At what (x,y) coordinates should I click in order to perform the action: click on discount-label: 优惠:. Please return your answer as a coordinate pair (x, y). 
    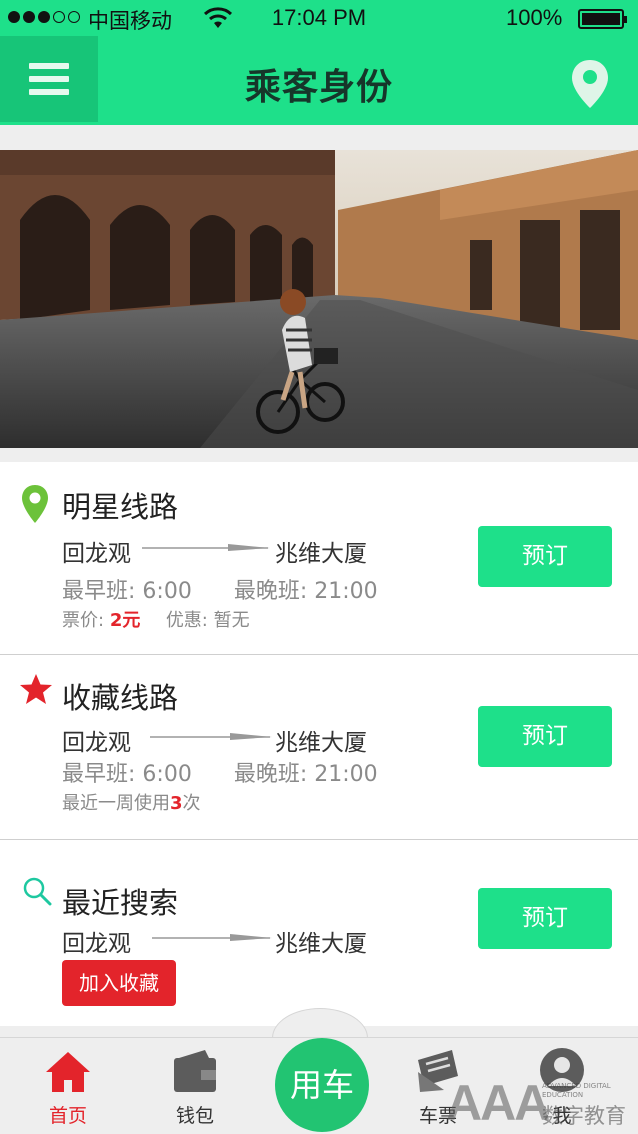
    Looking at the image, I should click on (186, 620).